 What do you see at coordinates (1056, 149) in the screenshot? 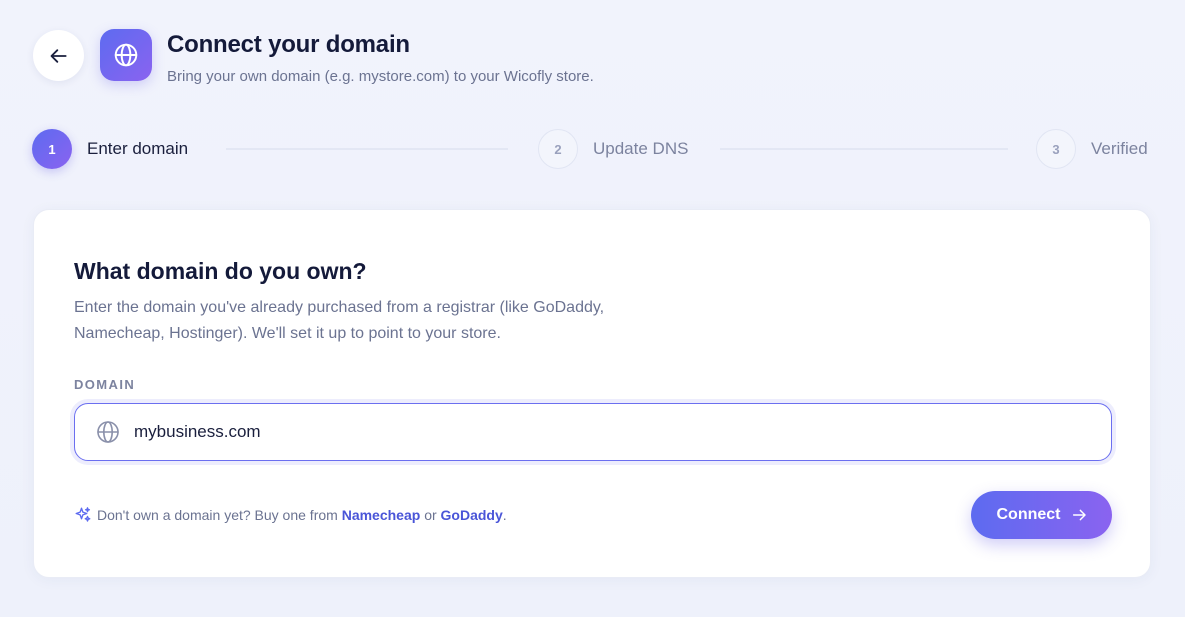
I see `step-number: 3` at bounding box center [1056, 149].